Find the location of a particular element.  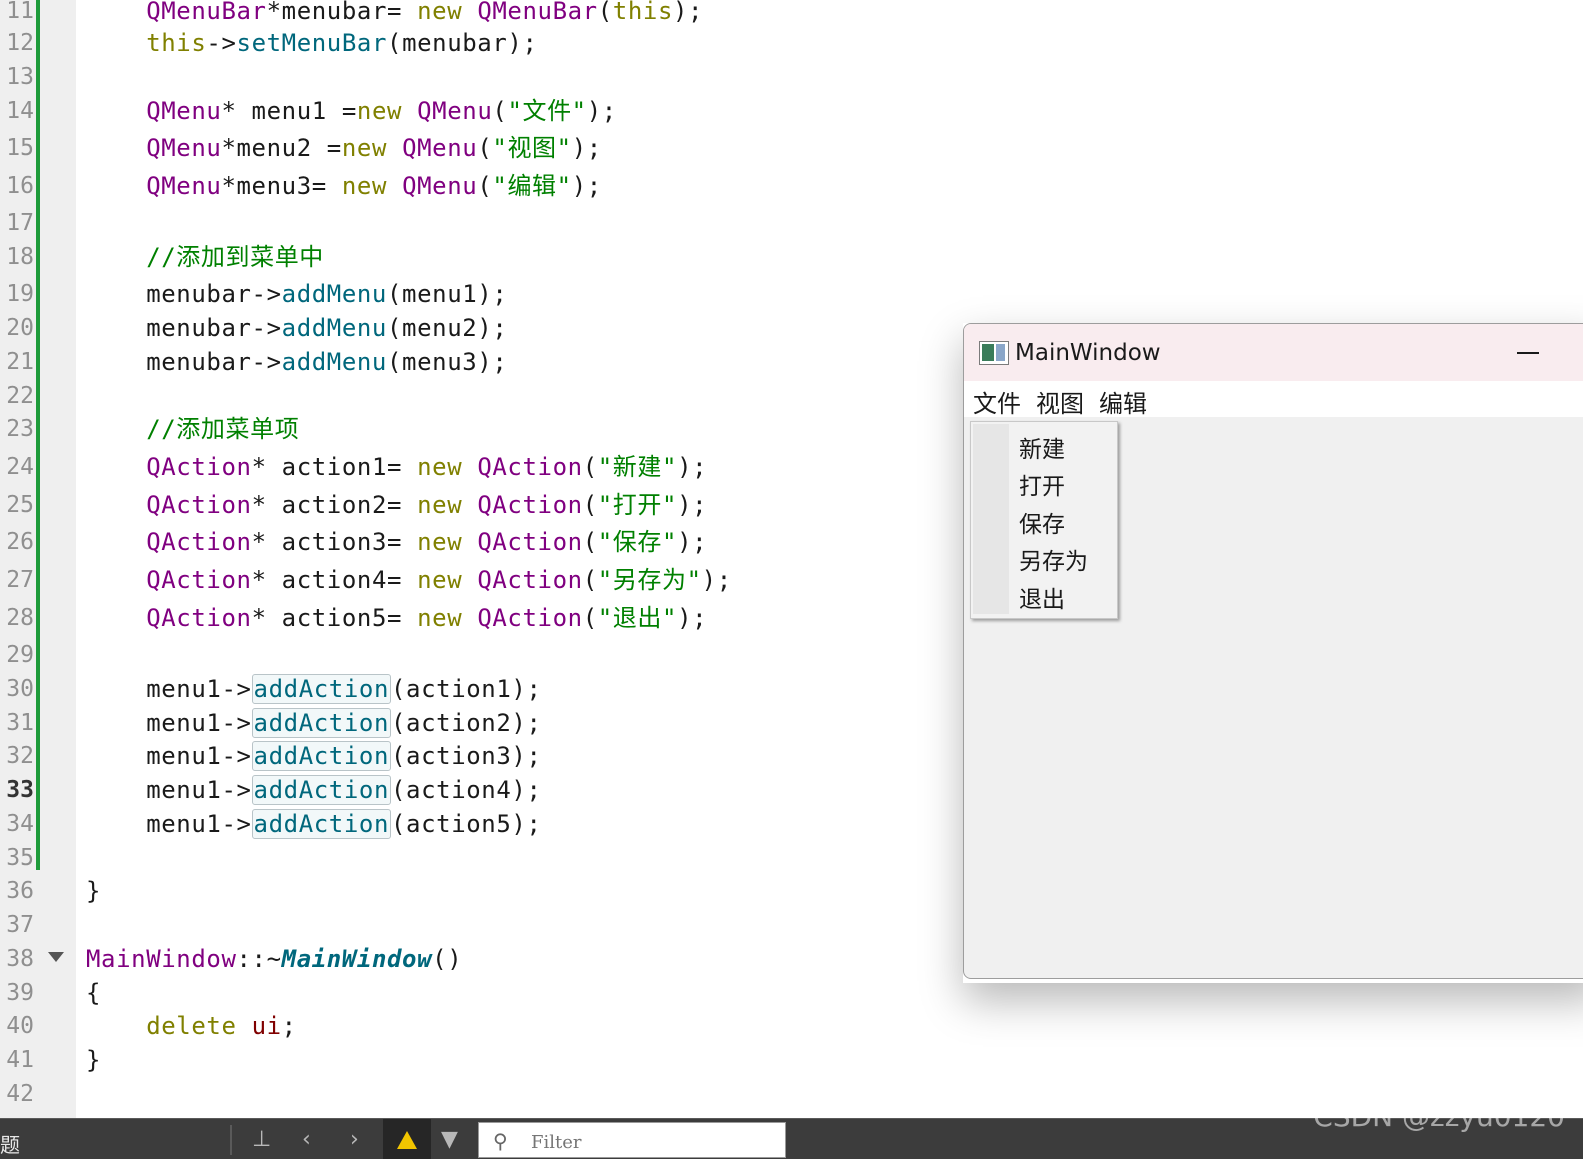

line-number: 37 is located at coordinates (20, 925).